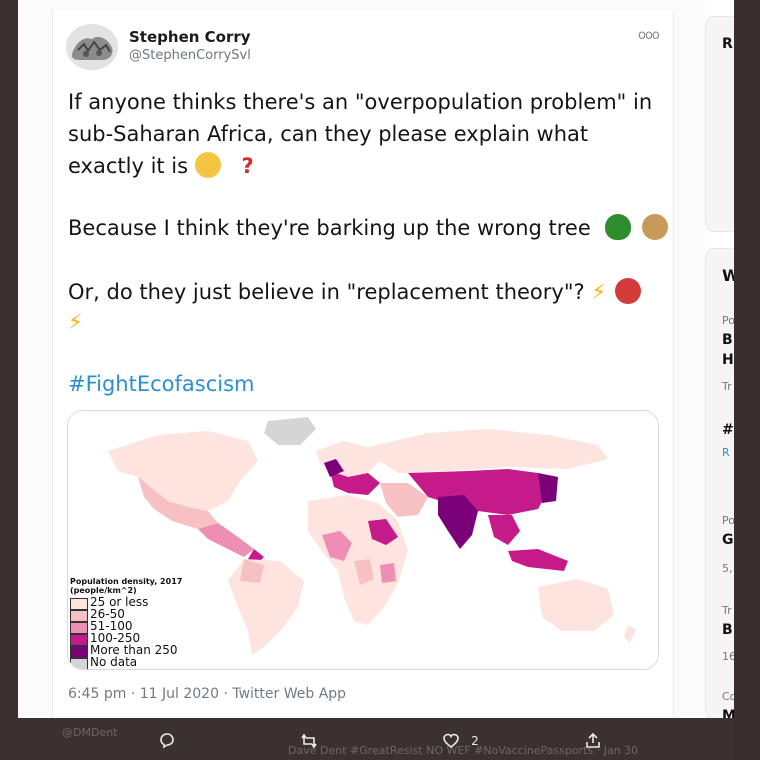 This screenshot has height=760, width=760. I want to click on angry-face-icon, so click(627, 291).